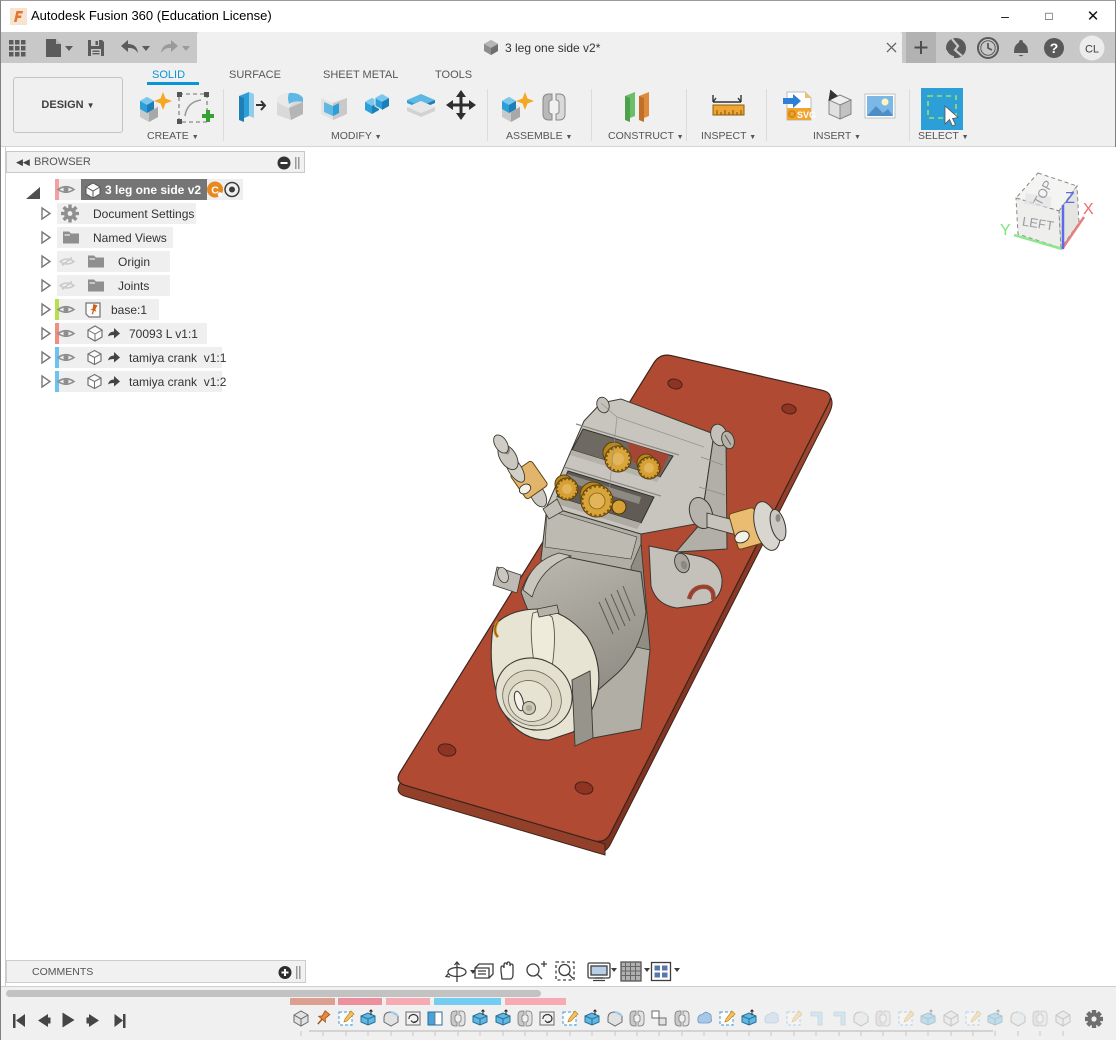 The image size is (1116, 1040). What do you see at coordinates (553, 48) in the screenshot?
I see `svg-text: 3 leg one side v2*` at bounding box center [553, 48].